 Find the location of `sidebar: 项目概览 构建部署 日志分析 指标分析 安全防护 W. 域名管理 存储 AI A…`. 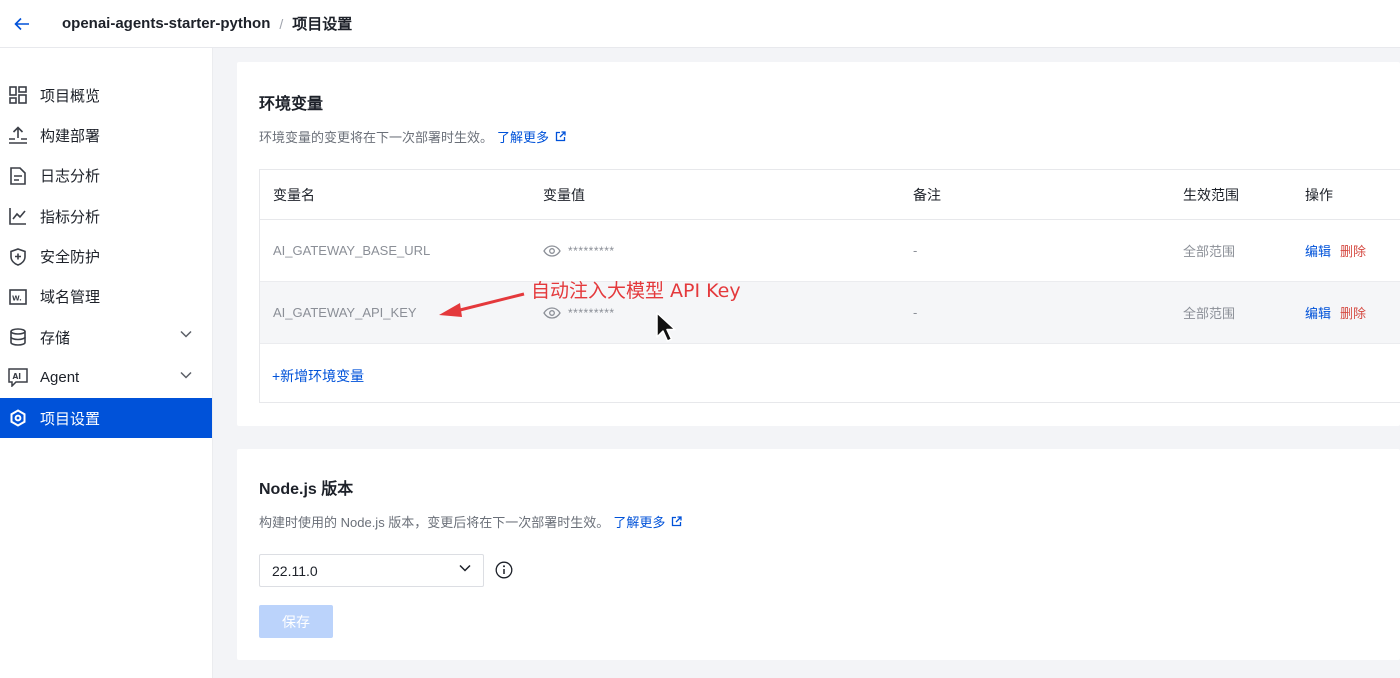

sidebar: 项目概览 构建部署 日志分析 指标分析 安全防护 W. 域名管理 存储 AI A… is located at coordinates (106, 363).